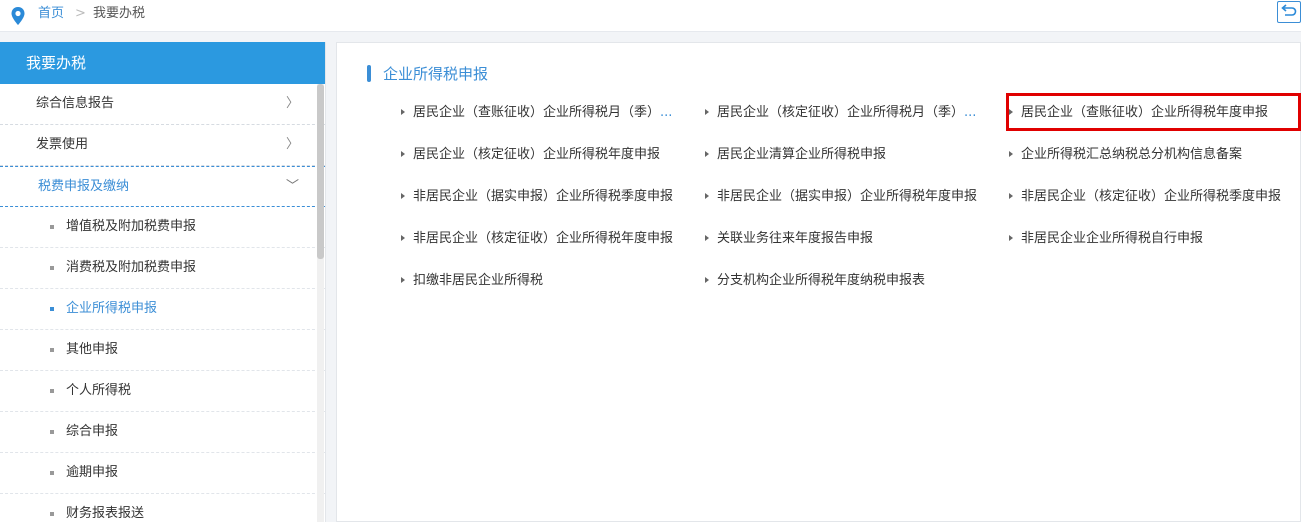  I want to click on link-nonresident-self-filing: 非居民企业企业所得税自行申报, so click(1106, 239).